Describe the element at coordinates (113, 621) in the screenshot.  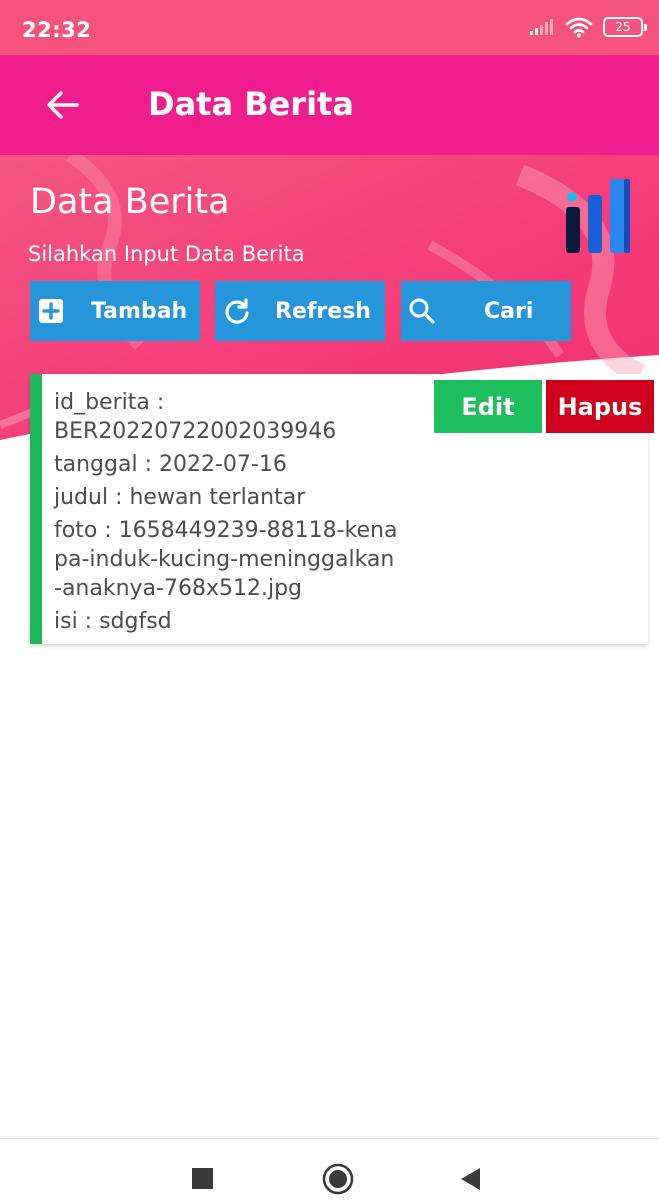
I see `news-content: isi : sdgfsd` at that location.